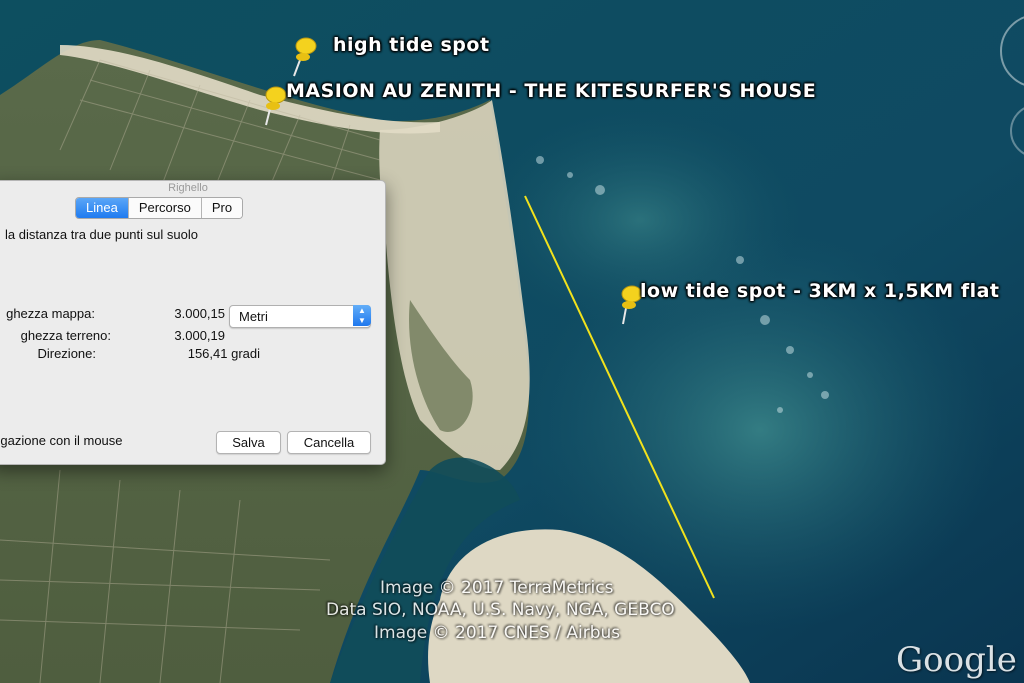 Image resolution: width=1024 pixels, height=683 pixels. Describe the element at coordinates (497, 633) in the screenshot. I see `imagery-attribution-line3: Image © 2017 CNES / Airbus` at that location.